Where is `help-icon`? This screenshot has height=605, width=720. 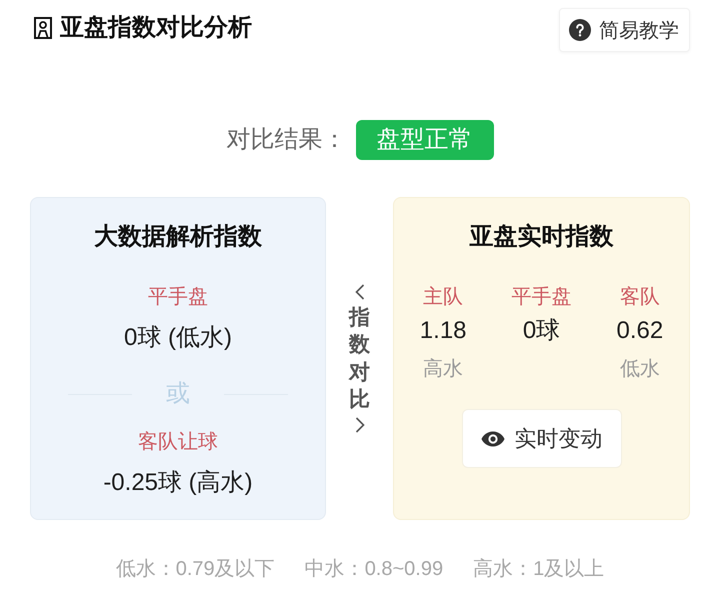
help-icon is located at coordinates (580, 30).